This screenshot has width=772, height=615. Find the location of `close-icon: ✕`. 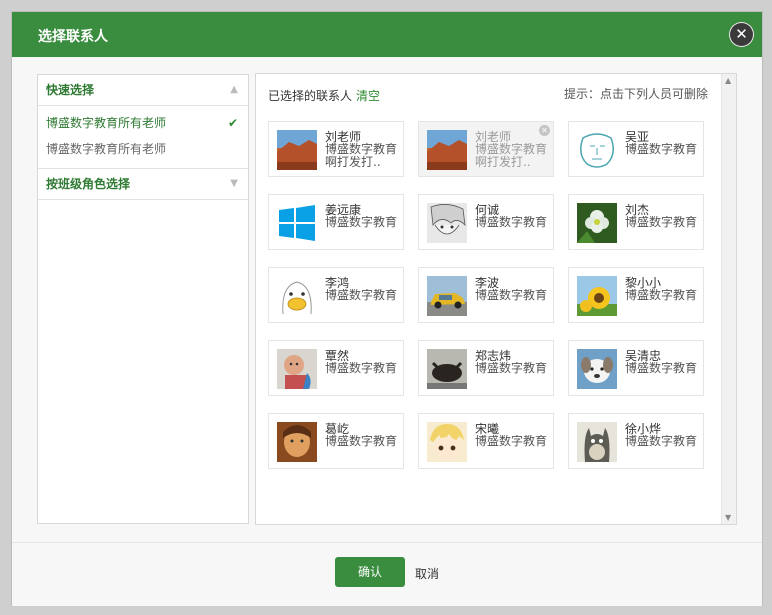

close-icon: ✕ is located at coordinates (741, 34).